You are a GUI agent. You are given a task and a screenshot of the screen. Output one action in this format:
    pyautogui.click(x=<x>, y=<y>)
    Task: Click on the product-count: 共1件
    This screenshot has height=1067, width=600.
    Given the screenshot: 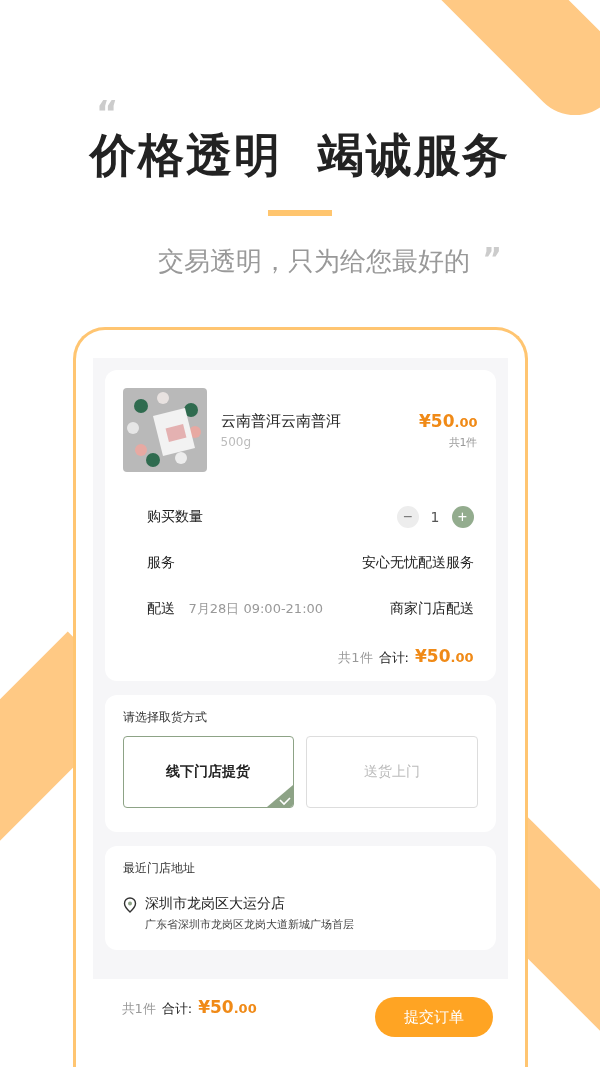 What is the action you would take?
    pyautogui.click(x=462, y=442)
    